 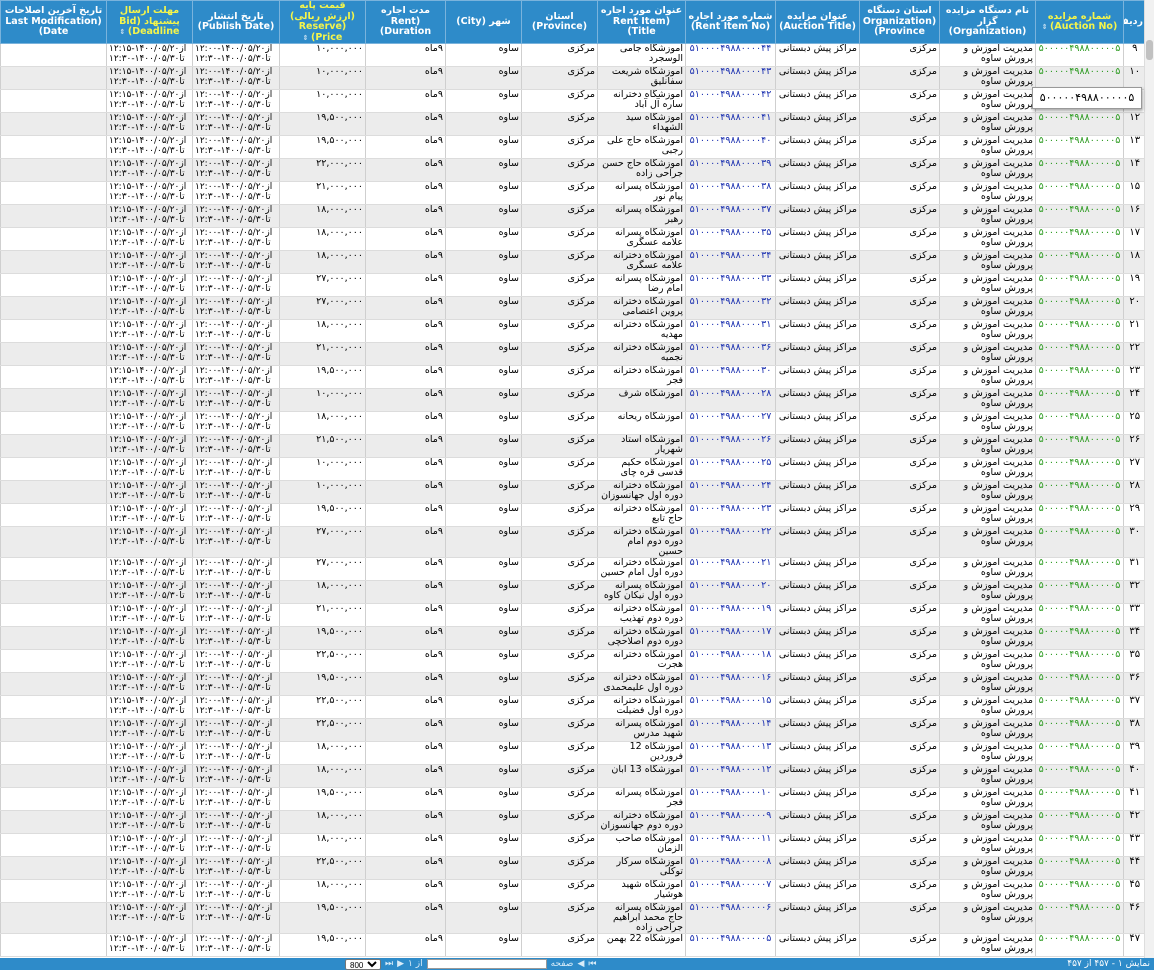 What do you see at coordinates (730, 170) in the screenshot?
I see `rent-item-no-cell: ۵۱۰۰۰۰۴۹۸۸۰۰۰۰۳۹` at bounding box center [730, 170].